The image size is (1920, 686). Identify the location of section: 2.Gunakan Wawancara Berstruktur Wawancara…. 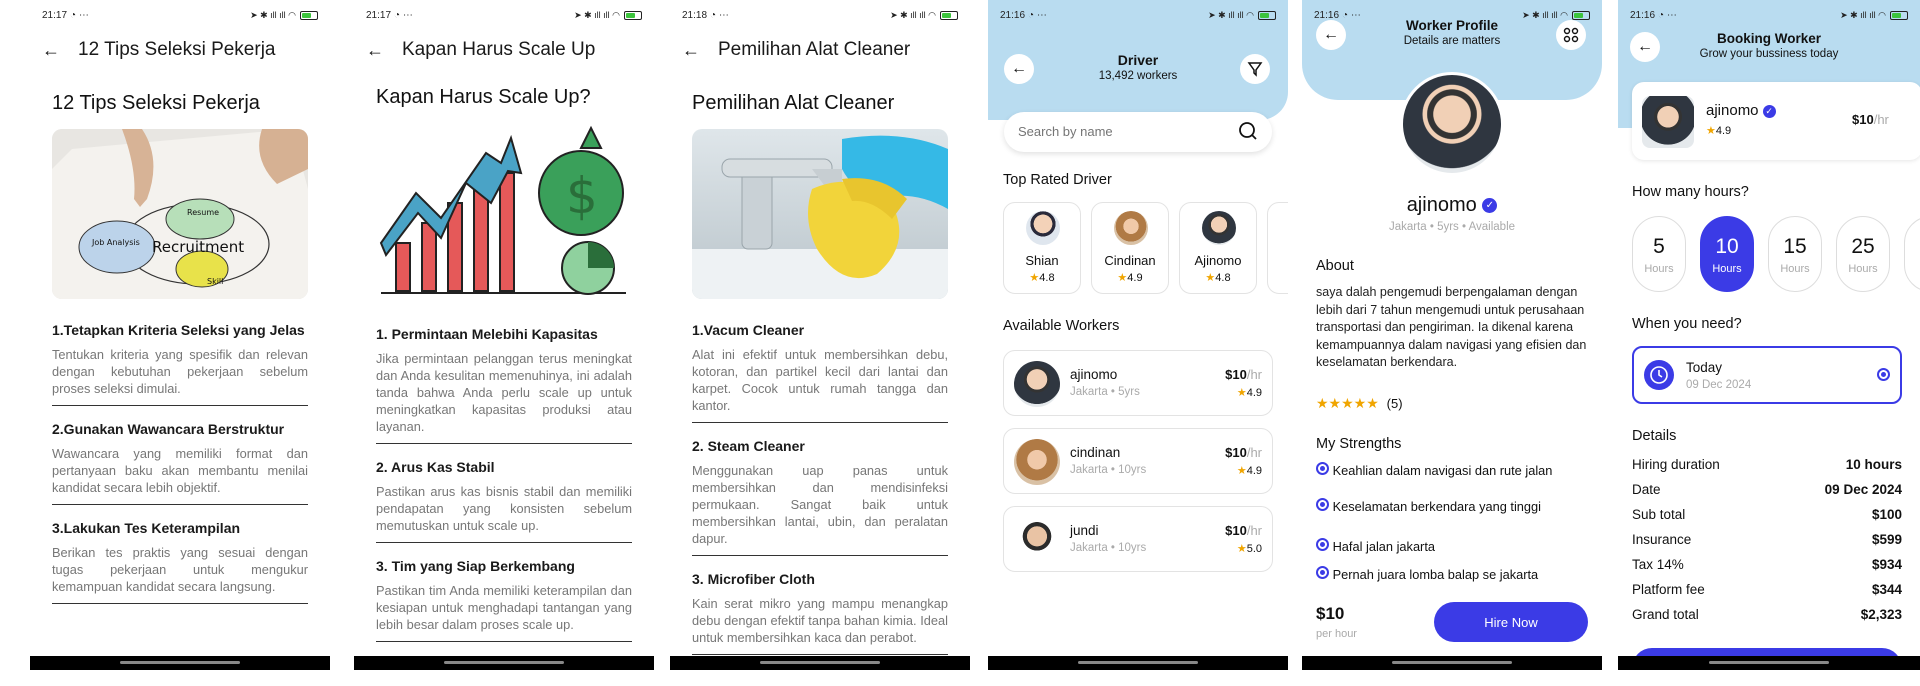
(180, 462).